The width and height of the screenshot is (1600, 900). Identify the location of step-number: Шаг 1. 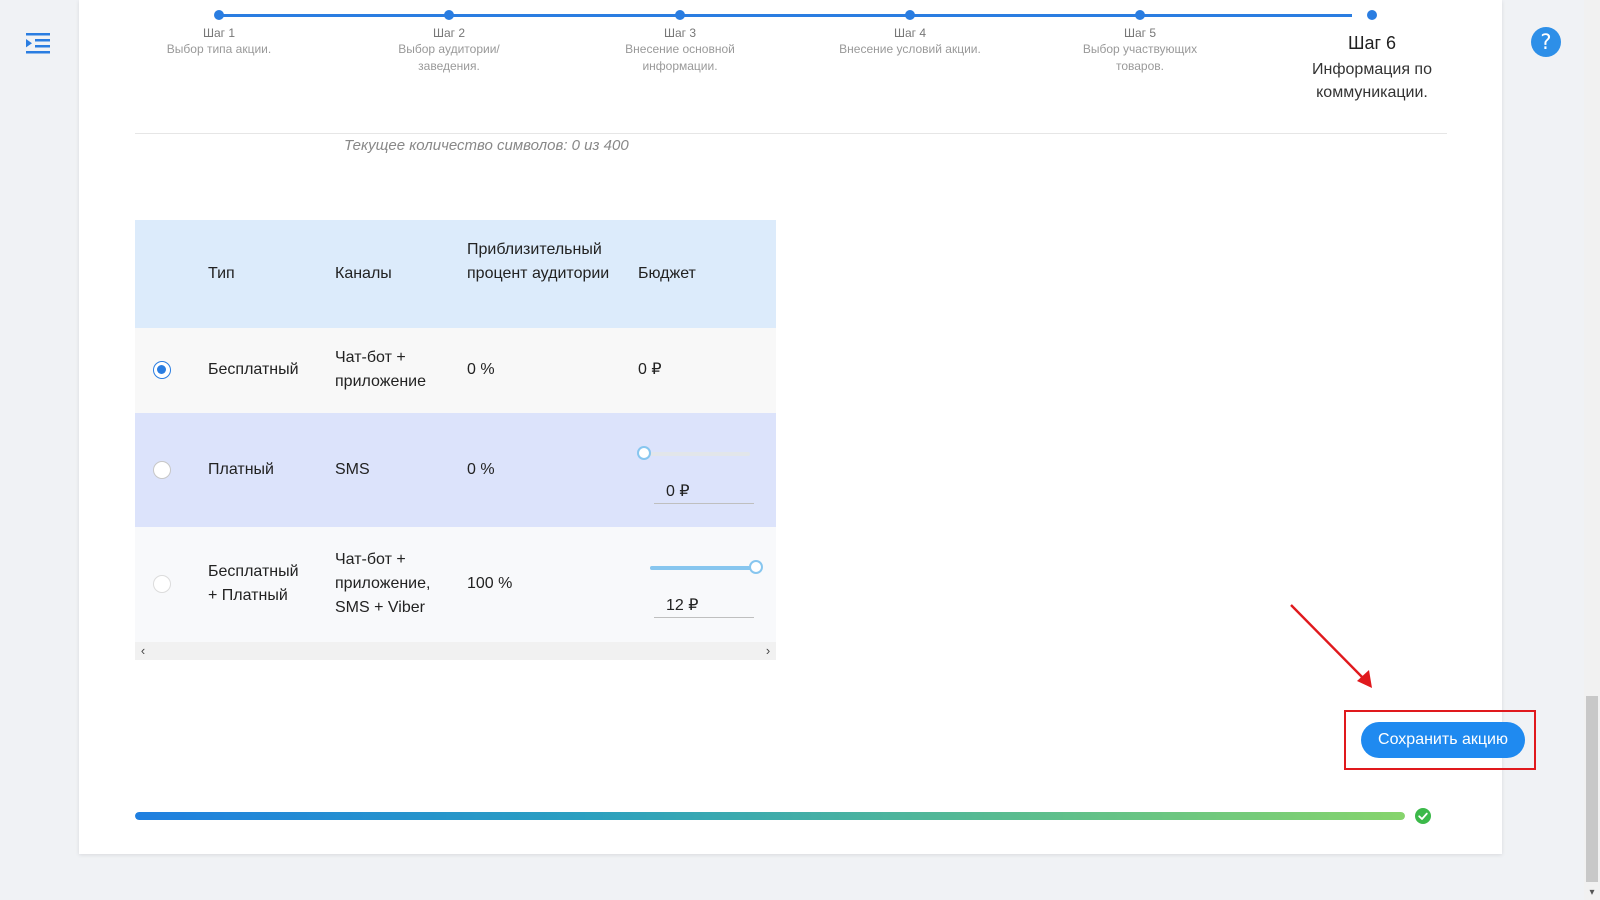
(219, 33).